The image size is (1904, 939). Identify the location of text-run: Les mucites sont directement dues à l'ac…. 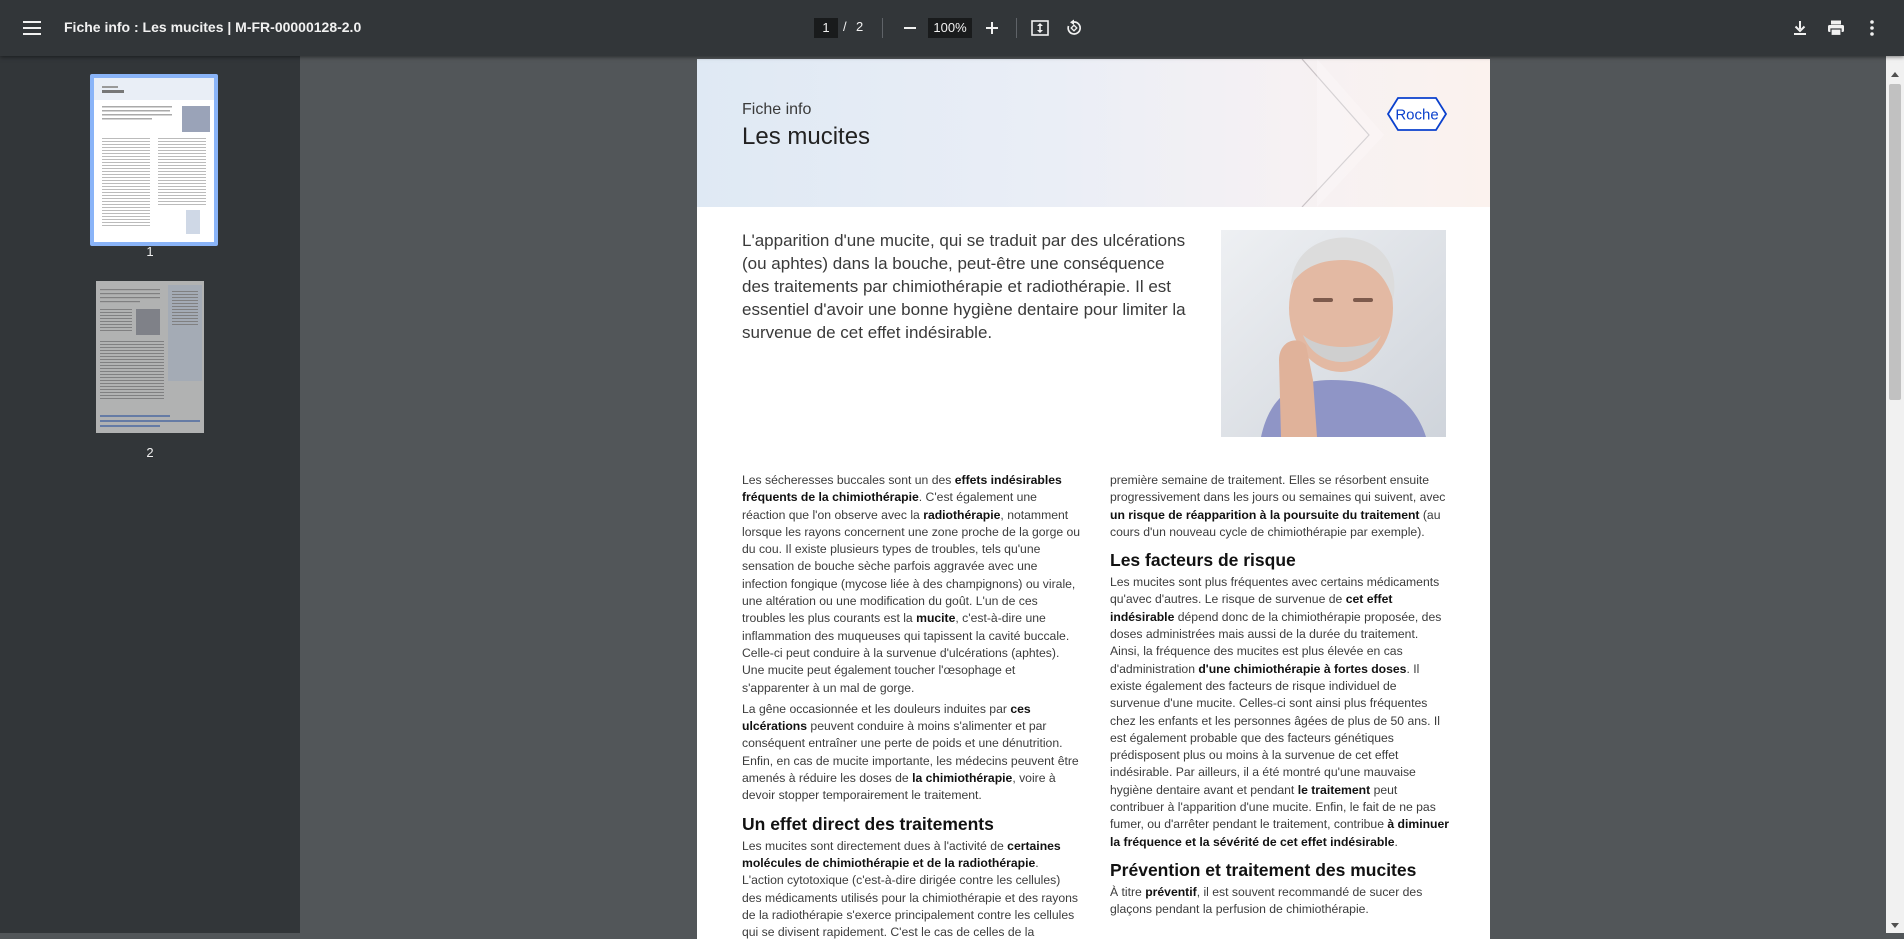
(875, 845).